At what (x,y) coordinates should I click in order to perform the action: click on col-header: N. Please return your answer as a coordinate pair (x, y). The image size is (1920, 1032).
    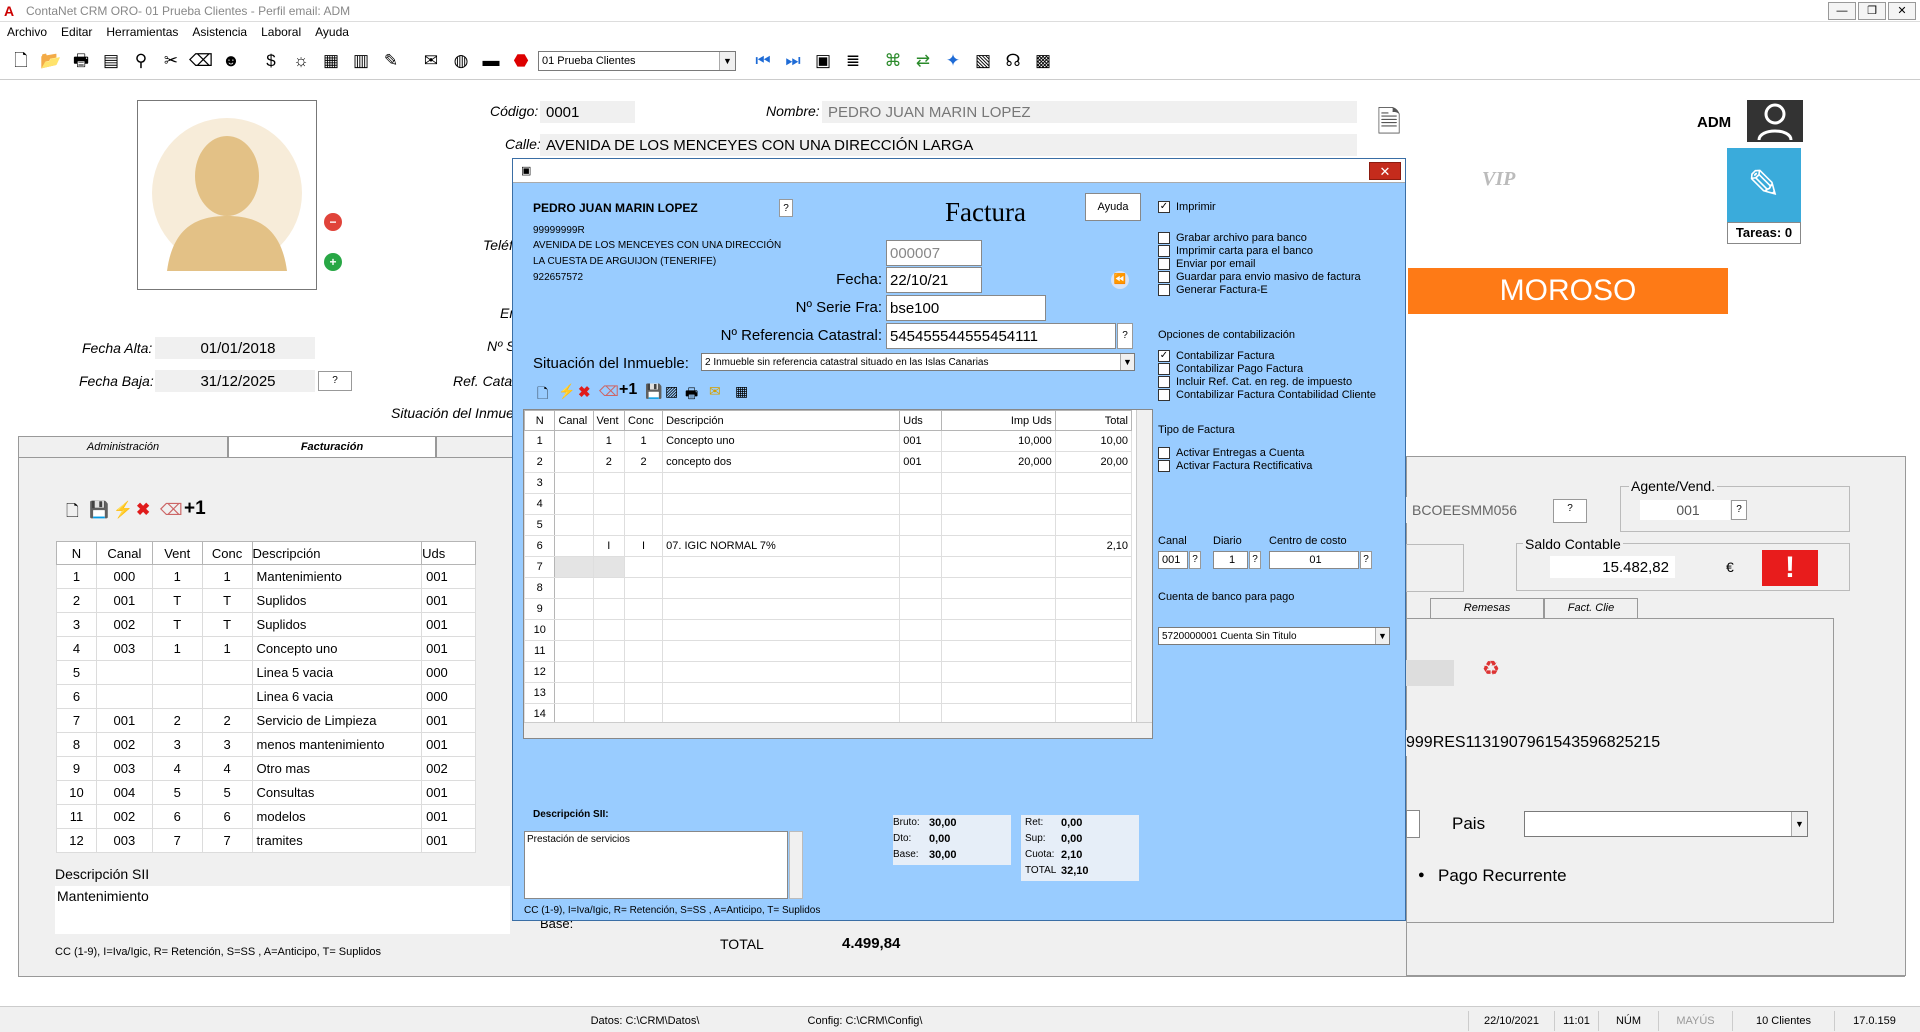
    Looking at the image, I should click on (540, 420).